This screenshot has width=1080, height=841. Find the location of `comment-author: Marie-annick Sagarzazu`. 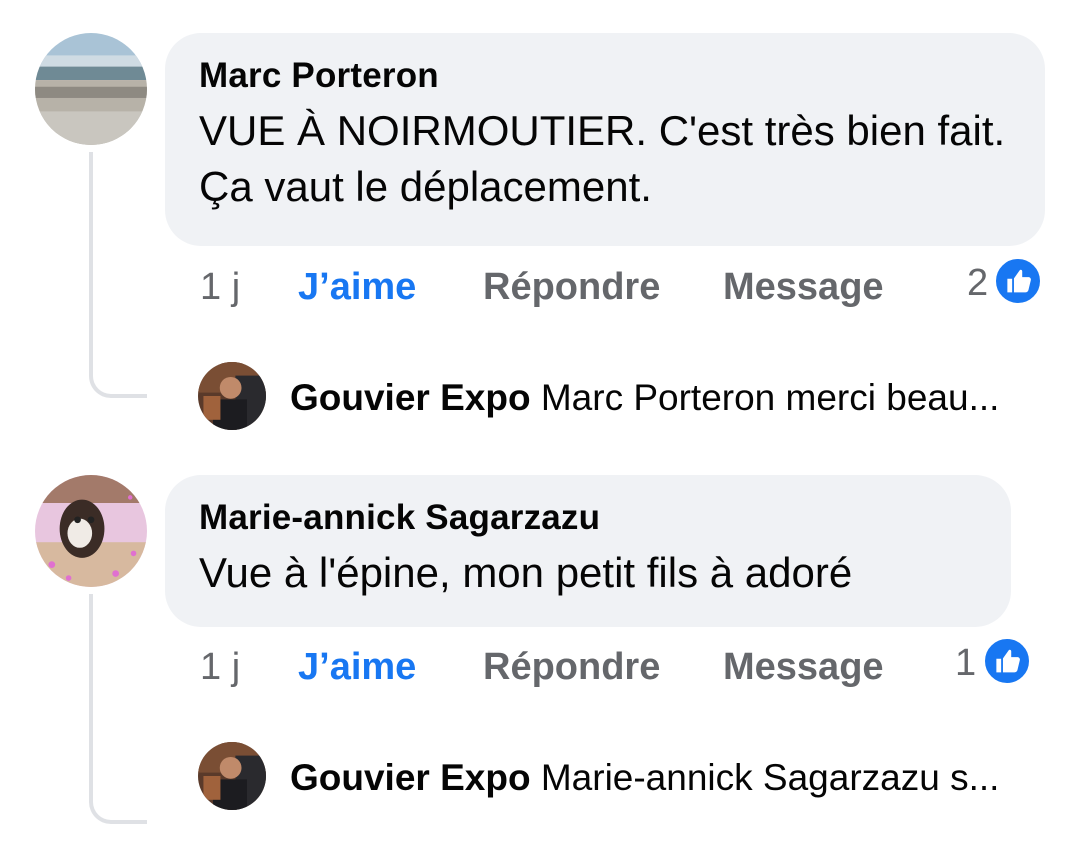

comment-author: Marie-annick Sagarzazu is located at coordinates (588, 518).